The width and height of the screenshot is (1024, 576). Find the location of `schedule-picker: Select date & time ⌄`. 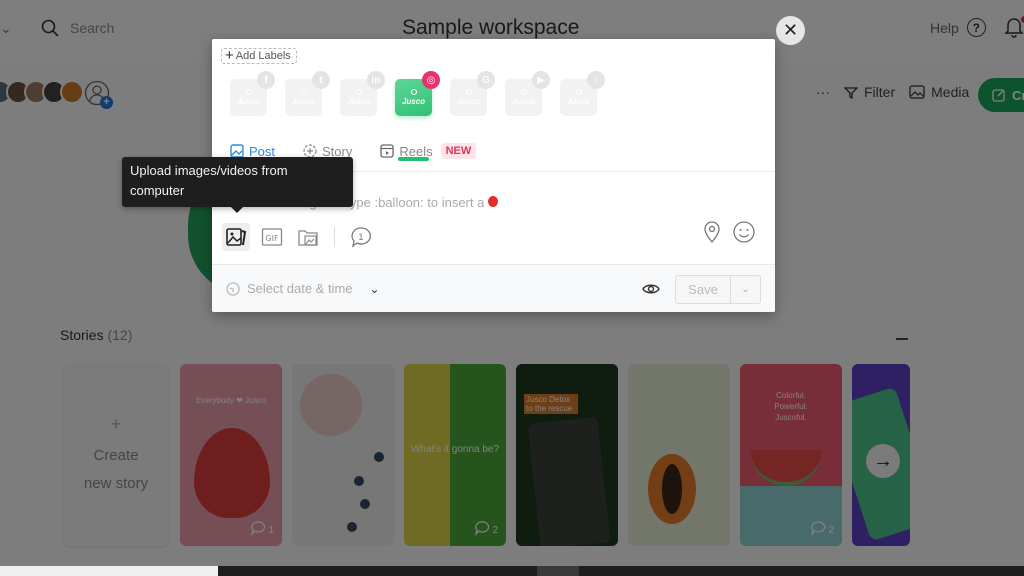

schedule-picker: Select date & time ⌄ is located at coordinates (303, 288).